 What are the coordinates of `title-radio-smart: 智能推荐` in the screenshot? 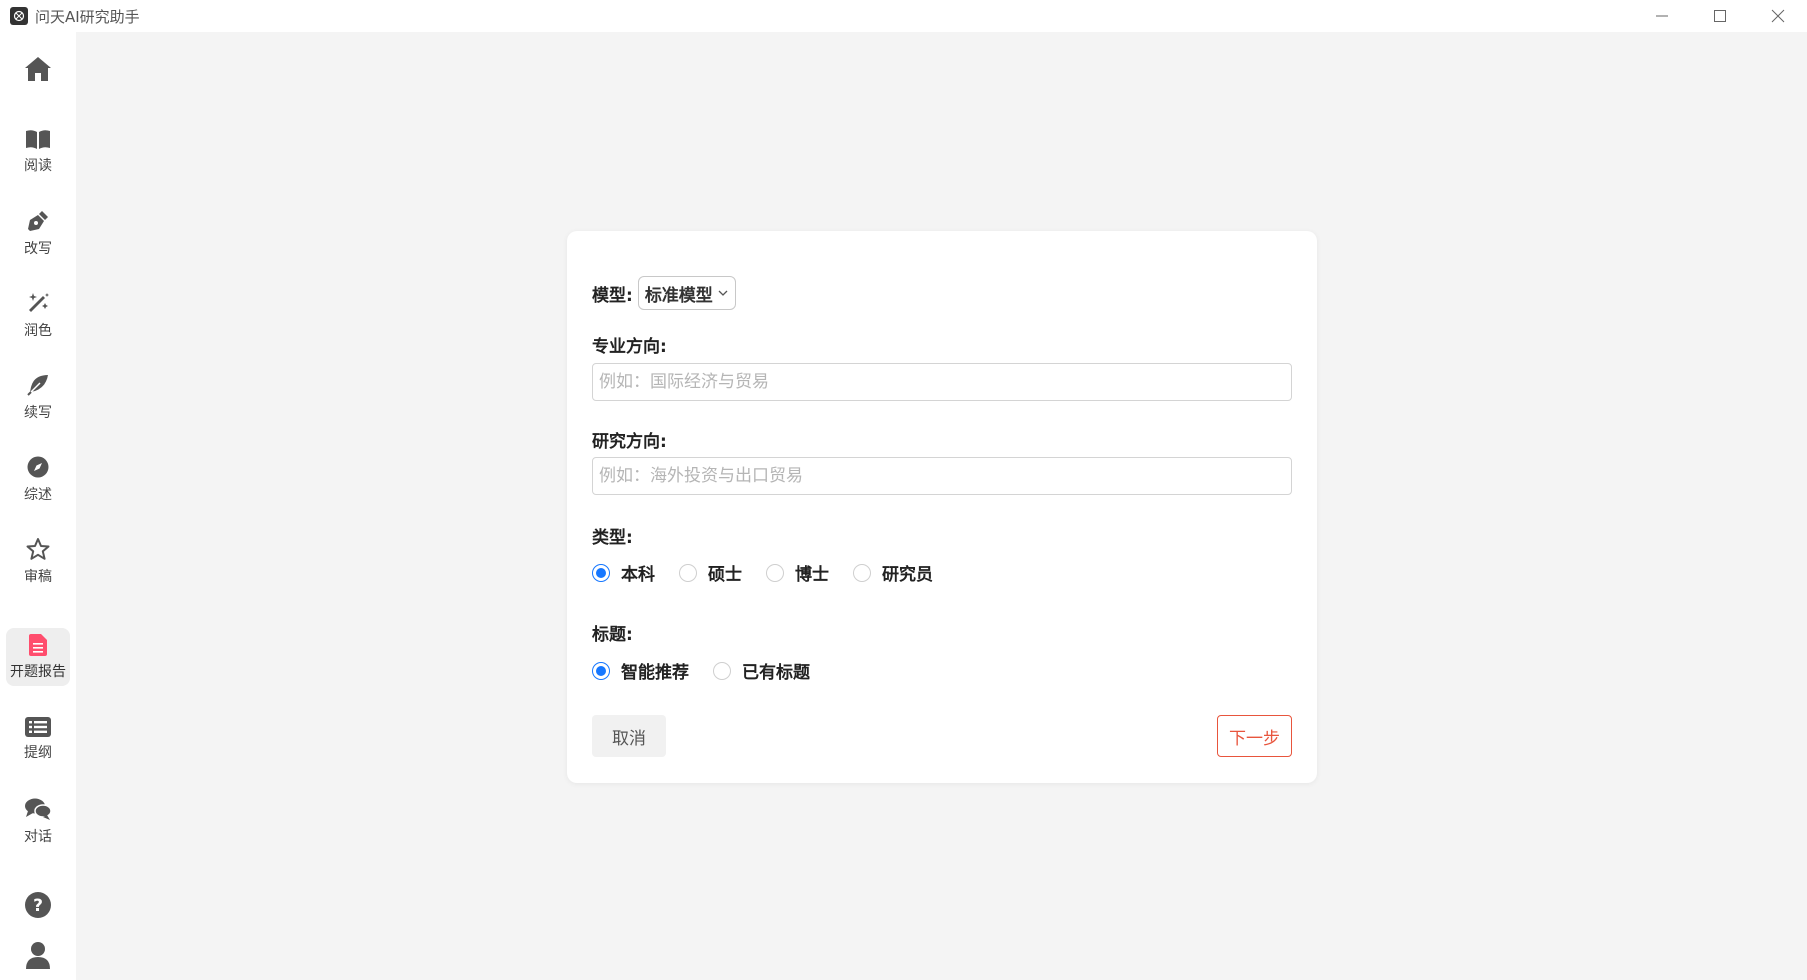 It's located at (640, 670).